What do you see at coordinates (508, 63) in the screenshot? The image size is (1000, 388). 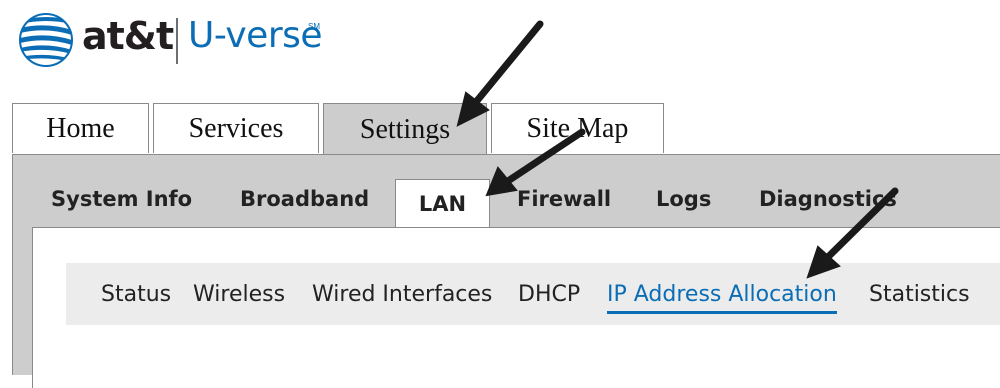 I see `arrow-to-settings-icon` at bounding box center [508, 63].